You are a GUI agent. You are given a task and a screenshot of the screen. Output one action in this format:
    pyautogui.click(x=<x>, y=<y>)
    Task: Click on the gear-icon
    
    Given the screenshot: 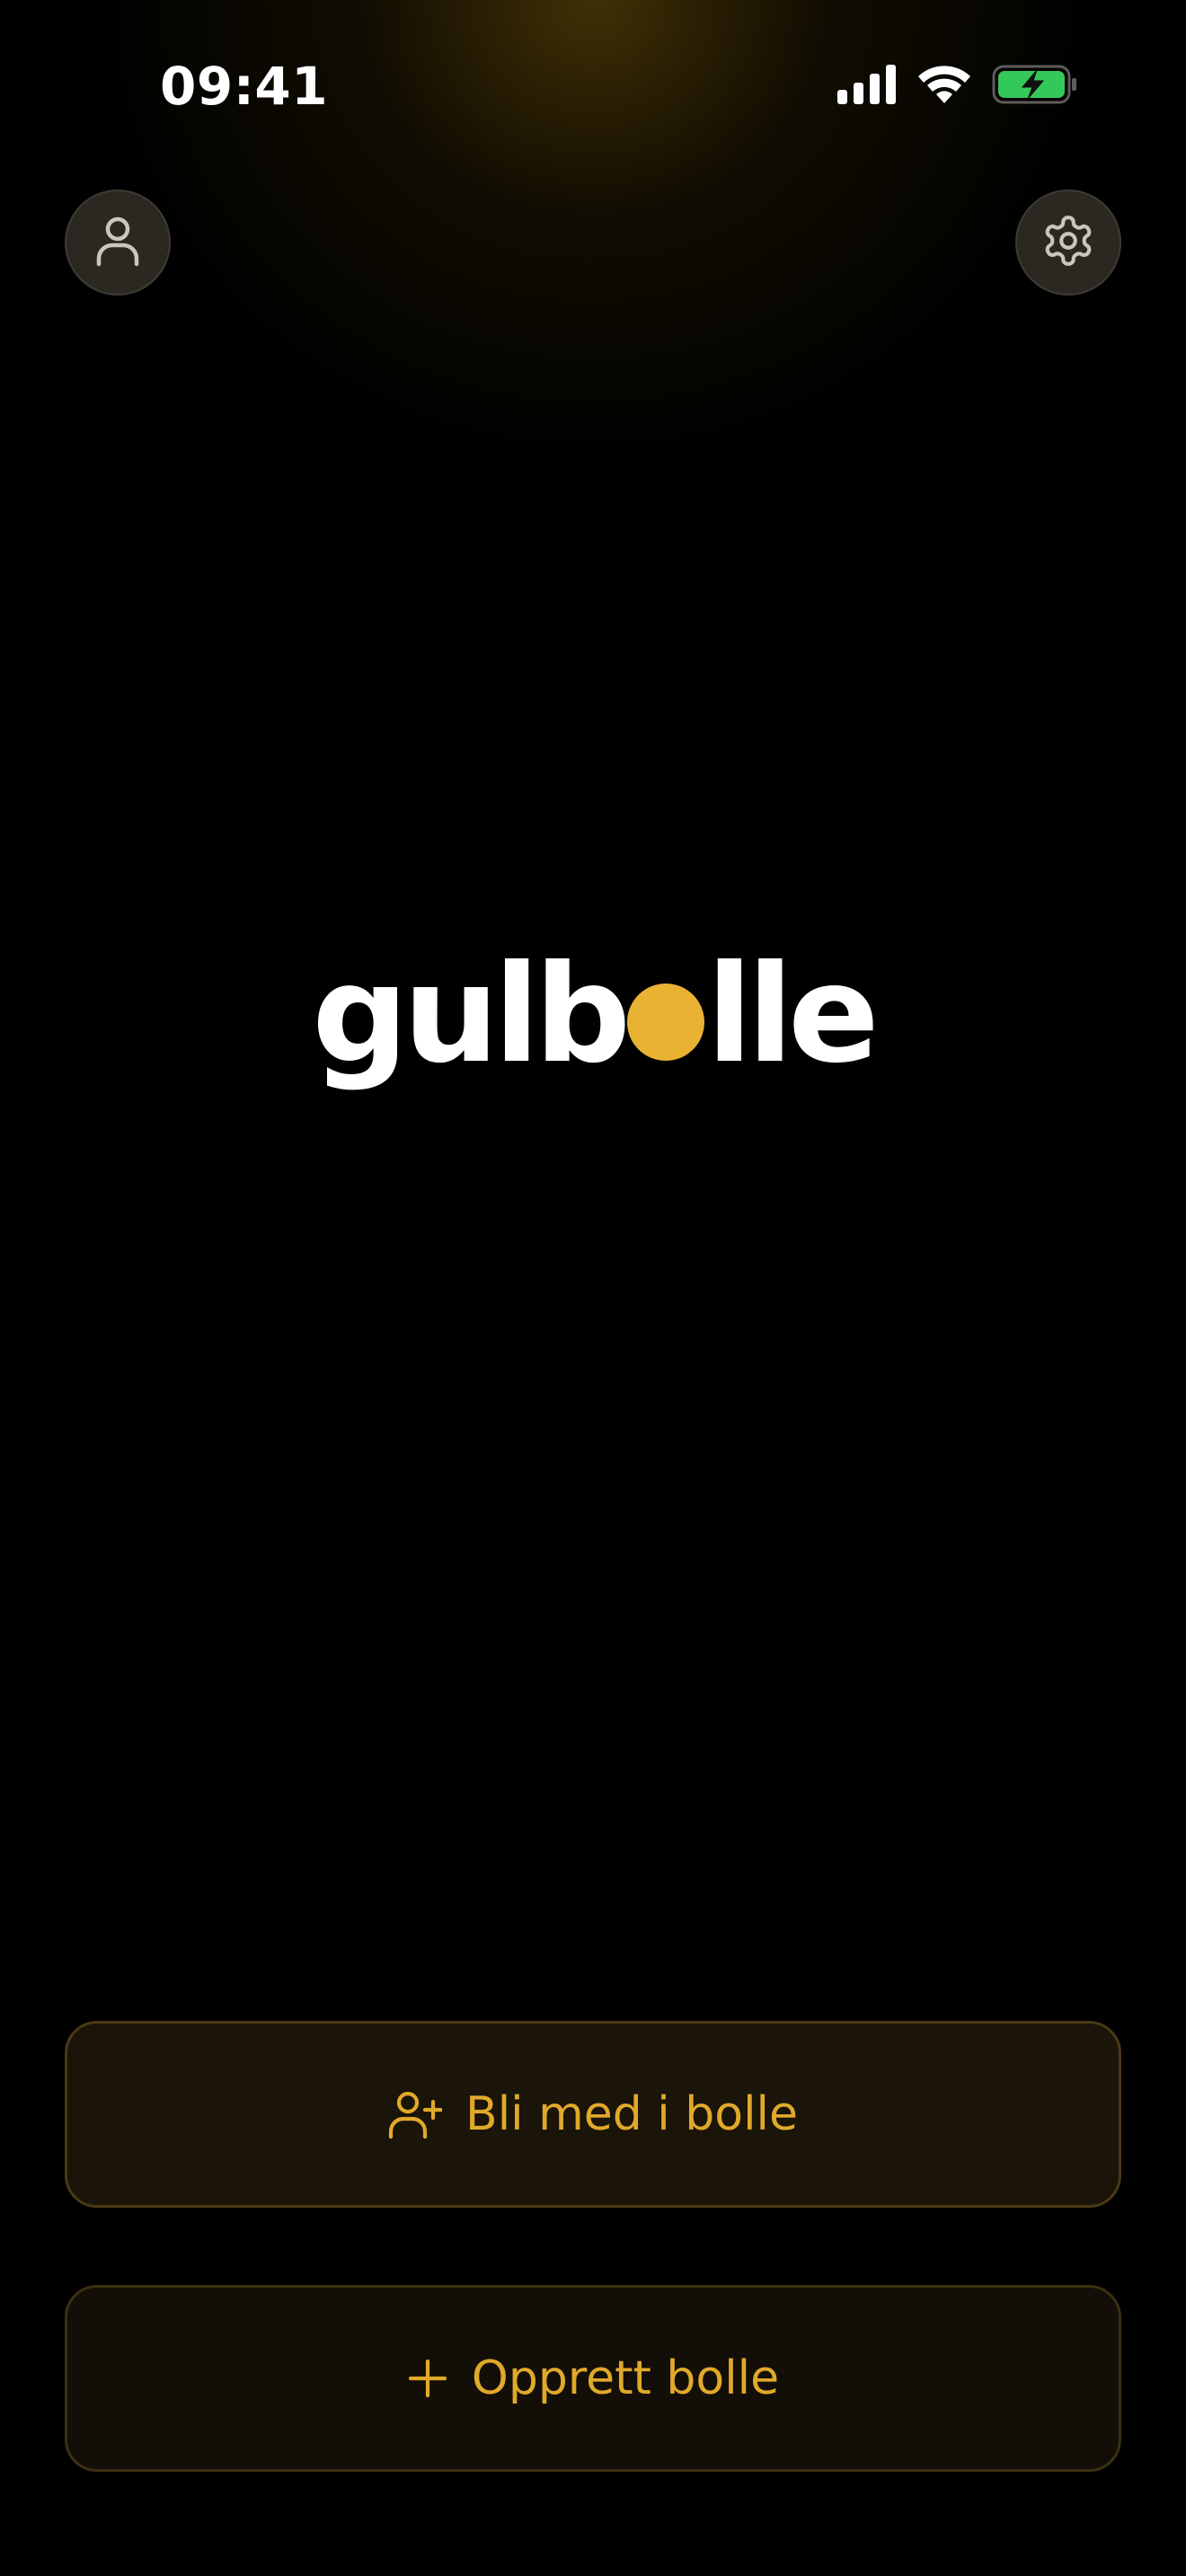 What is the action you would take?
    pyautogui.click(x=1068, y=242)
    